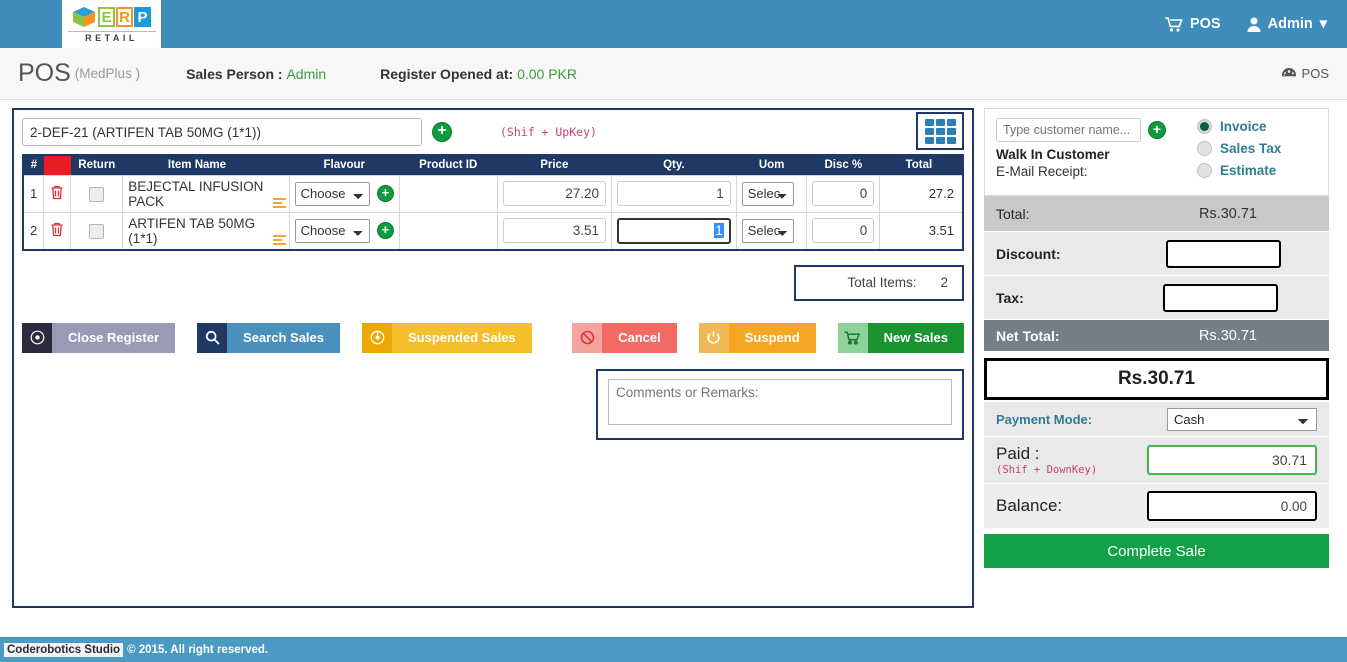 This screenshot has height=662, width=1347. What do you see at coordinates (124, 17) in the screenshot?
I see `logo-letter-r: R` at bounding box center [124, 17].